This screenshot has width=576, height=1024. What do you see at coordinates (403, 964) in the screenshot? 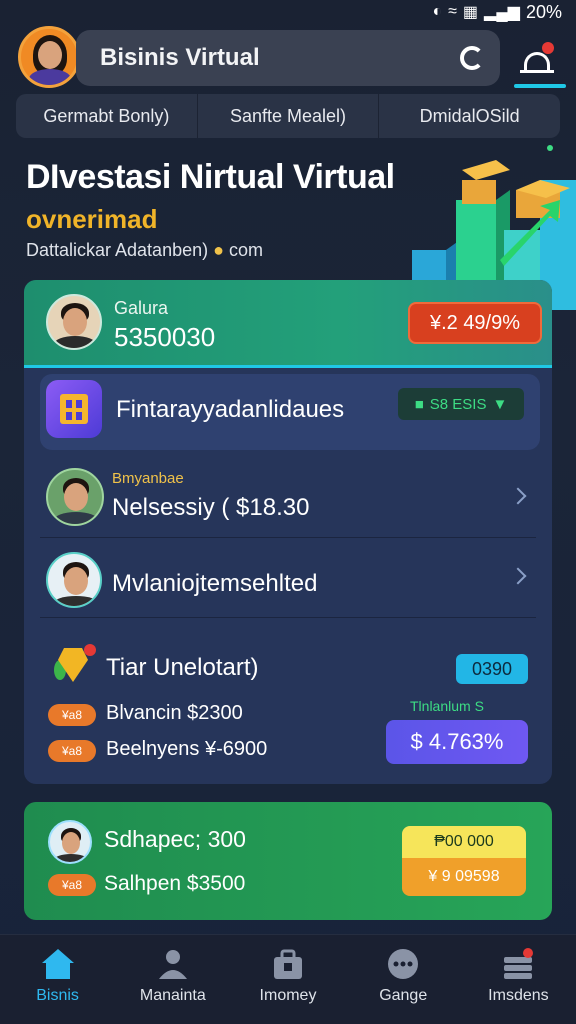
I see `chat-dots-icon` at bounding box center [403, 964].